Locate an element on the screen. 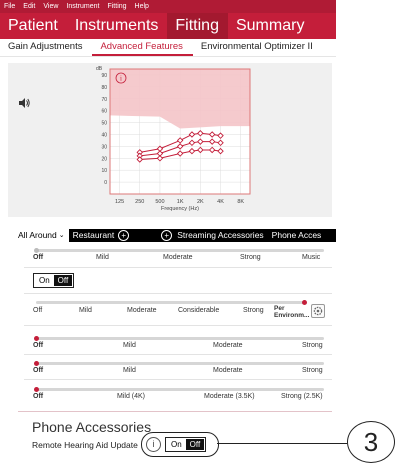  y-tick-label: 40 is located at coordinates (104, 135).